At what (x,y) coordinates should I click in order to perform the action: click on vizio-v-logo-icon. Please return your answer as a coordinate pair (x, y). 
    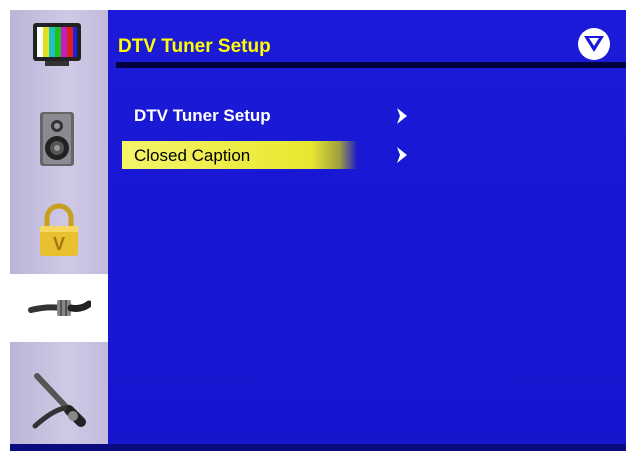
    Looking at the image, I should click on (594, 44).